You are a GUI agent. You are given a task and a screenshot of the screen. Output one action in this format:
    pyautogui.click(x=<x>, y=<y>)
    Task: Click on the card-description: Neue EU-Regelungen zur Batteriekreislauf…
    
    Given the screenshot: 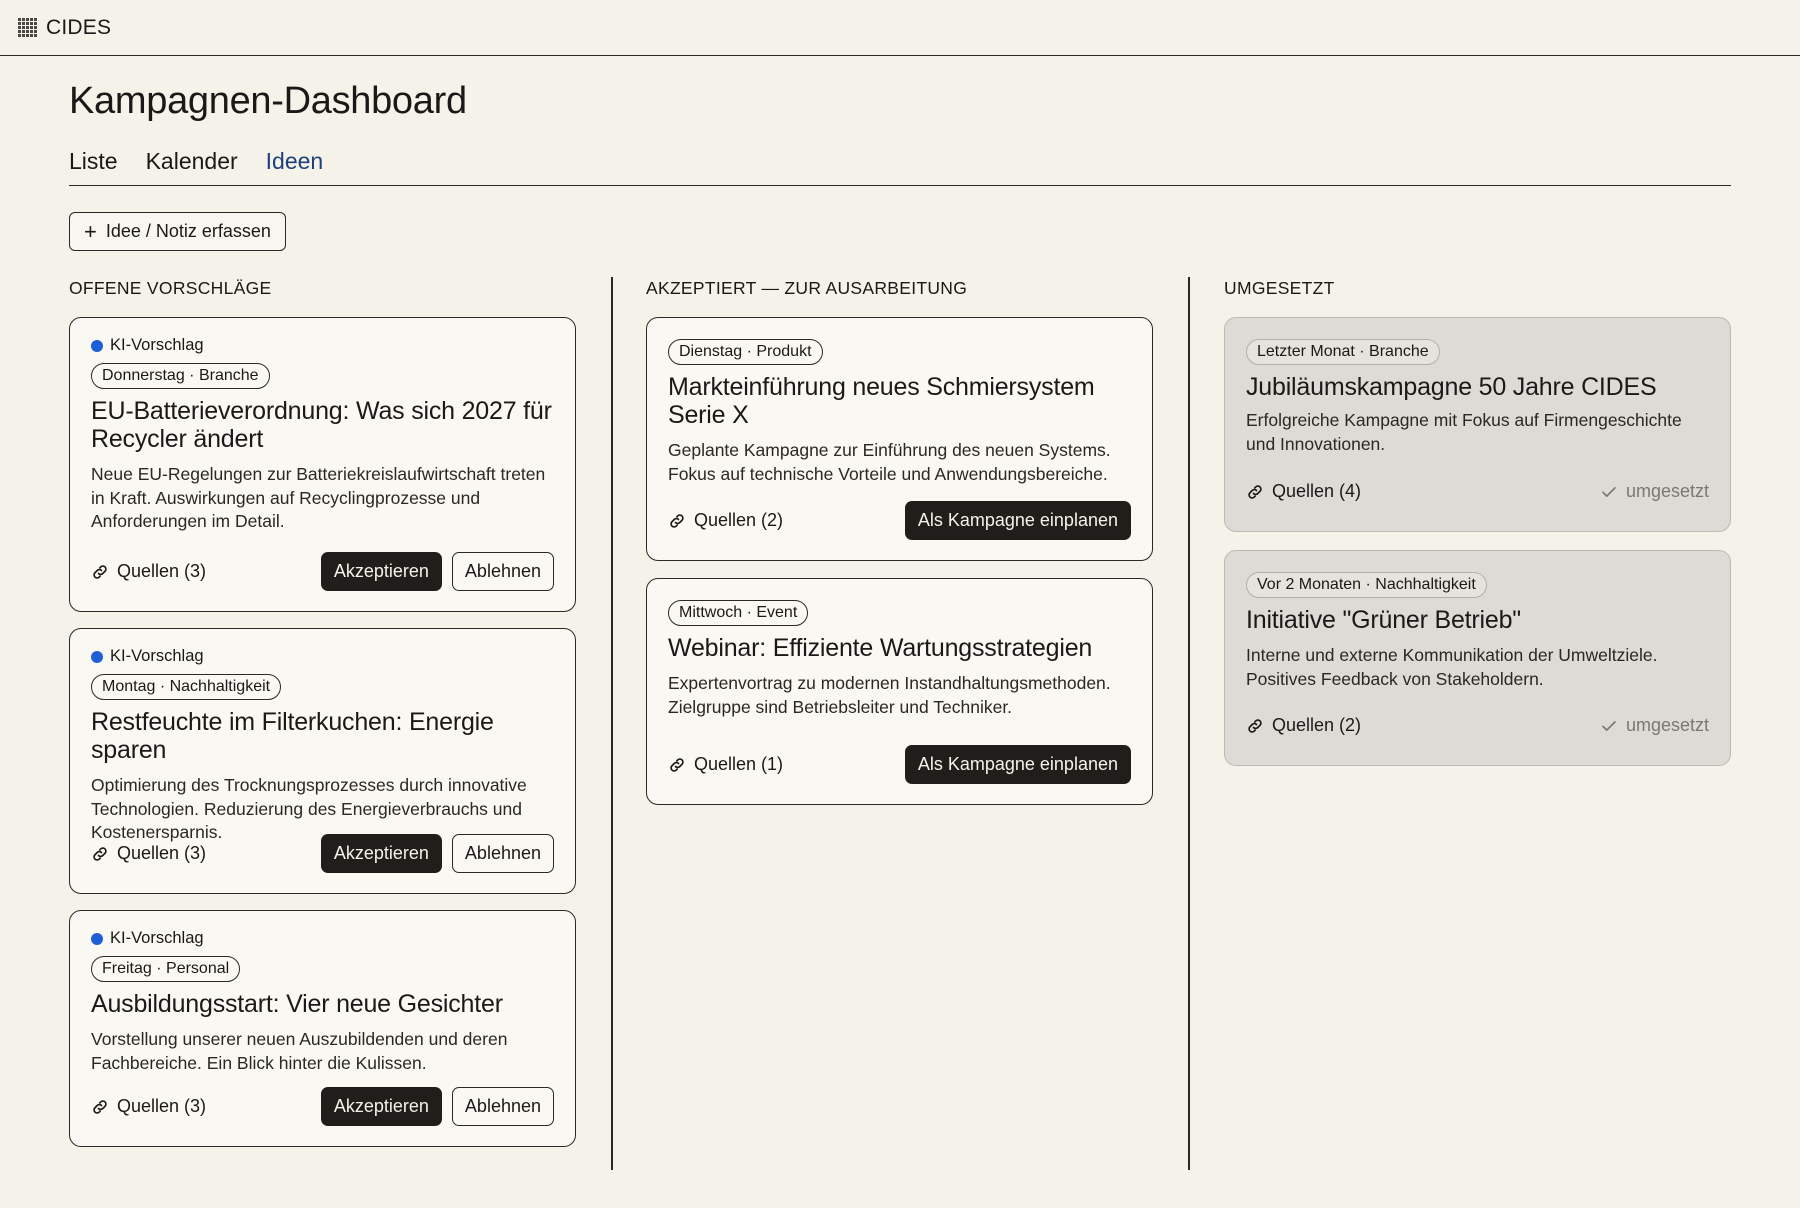 What is the action you would take?
    pyautogui.click(x=318, y=497)
    